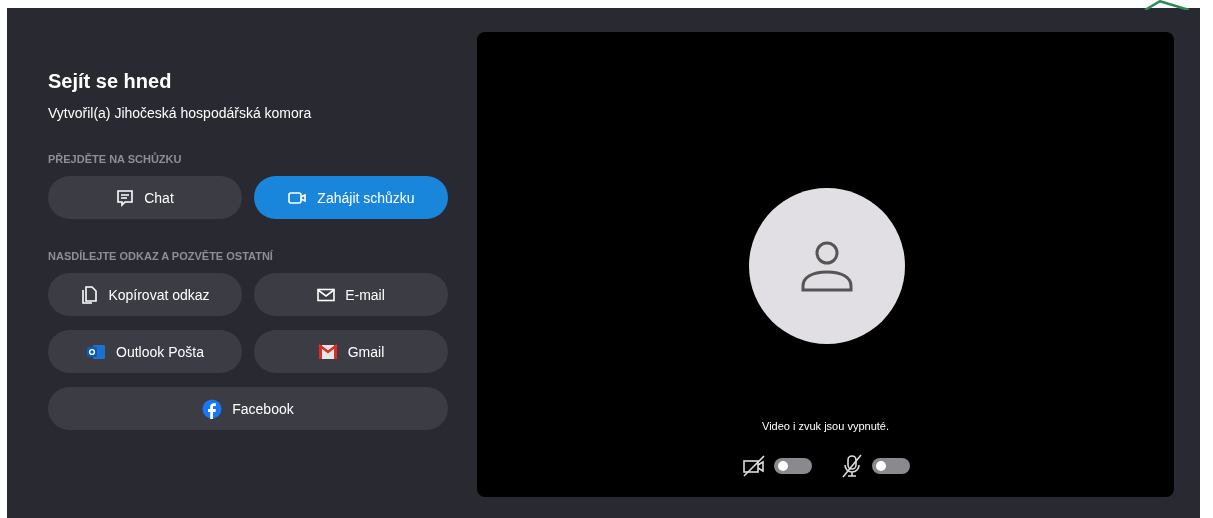 The width and height of the screenshot is (1213, 518). I want to click on action-button: E-mail, so click(351, 294).